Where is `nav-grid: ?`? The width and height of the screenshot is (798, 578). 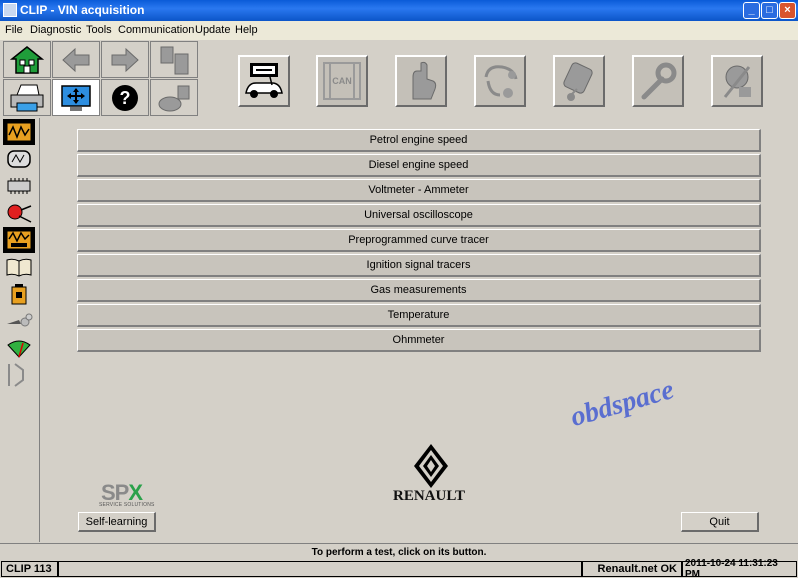
nav-grid: ? is located at coordinates (101, 79).